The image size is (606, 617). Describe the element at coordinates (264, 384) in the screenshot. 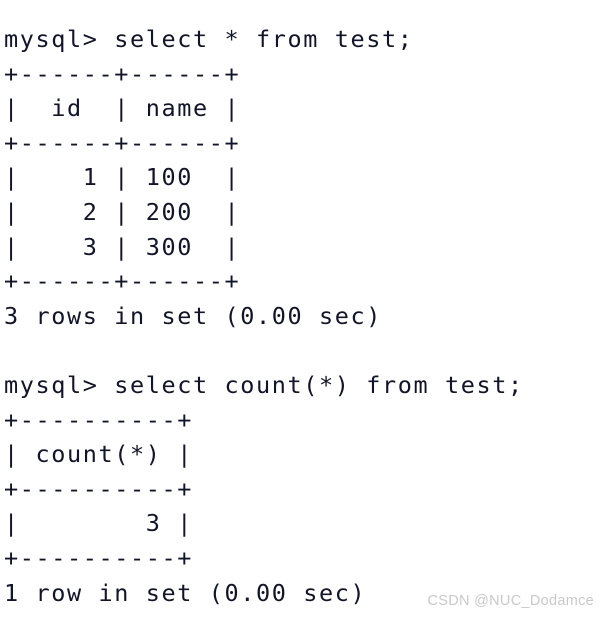

I see `query-command-line: mysql> select count(*) from test;` at that location.